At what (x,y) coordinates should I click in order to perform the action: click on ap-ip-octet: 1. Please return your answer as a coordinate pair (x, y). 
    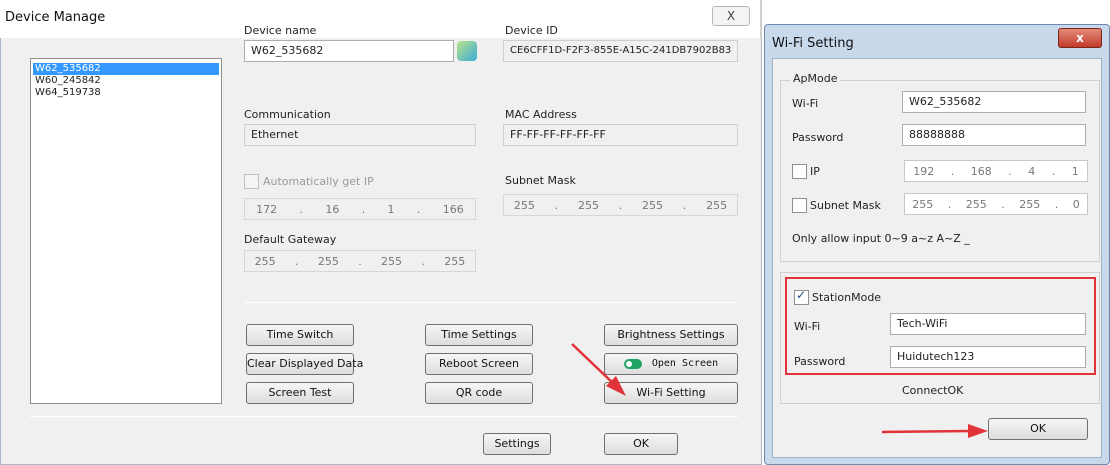
    Looking at the image, I should click on (1075, 171).